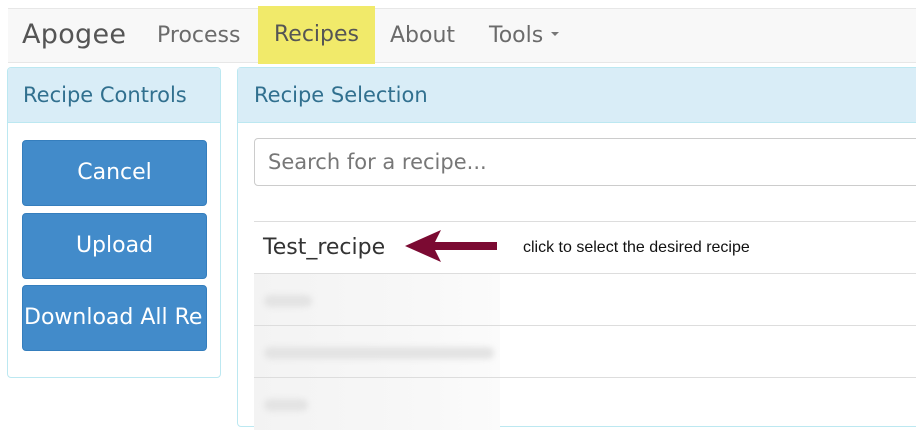 The width and height of the screenshot is (916, 430). I want to click on recipe-controls-heading: Recipe Controls, so click(114, 95).